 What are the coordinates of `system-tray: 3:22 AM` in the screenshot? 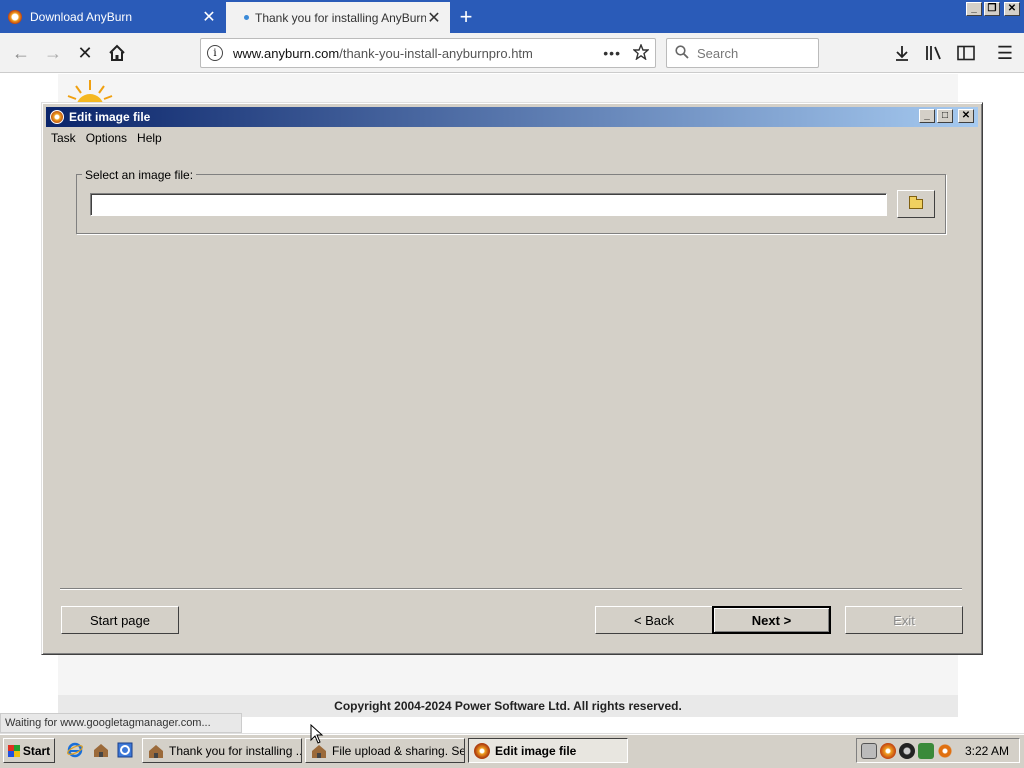 It's located at (938, 750).